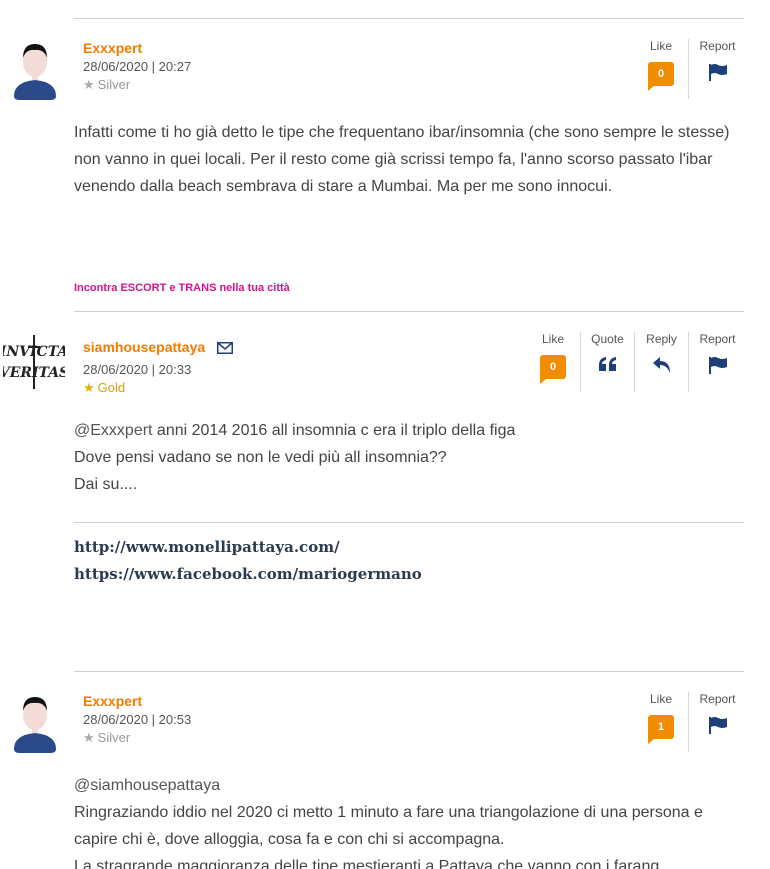 Image resolution: width=770 pixels, height=869 pixels. What do you see at coordinates (248, 547) in the screenshot?
I see `signature-link: http://www.monellipattaya.com/` at bounding box center [248, 547].